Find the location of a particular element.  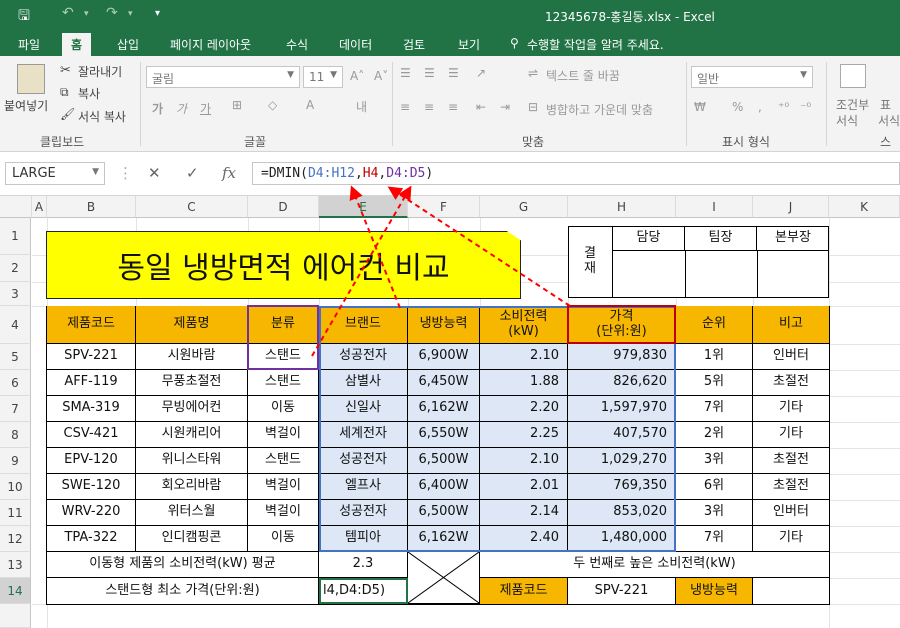

cell-brand: 삼별사 is located at coordinates (363, 383).